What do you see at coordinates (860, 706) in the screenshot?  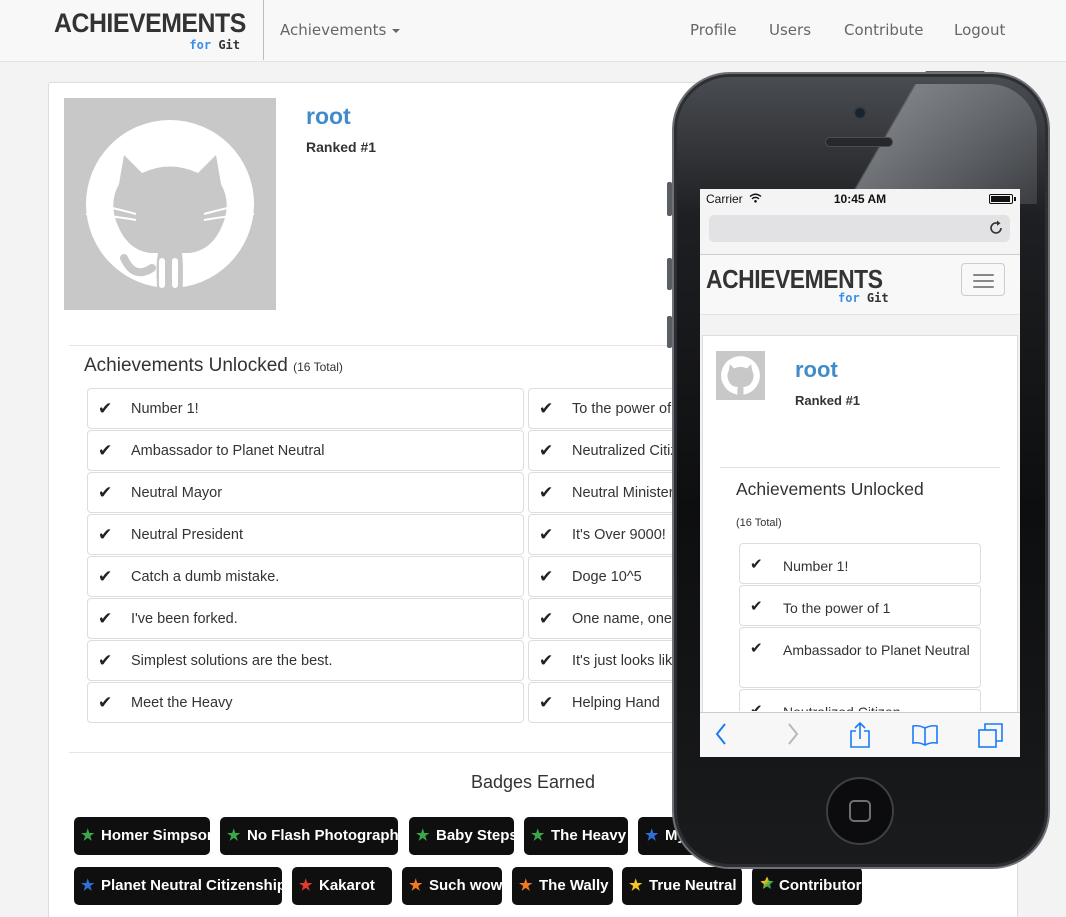 I see `mobile-achievement-label: Neutralized Citizen` at bounding box center [860, 706].